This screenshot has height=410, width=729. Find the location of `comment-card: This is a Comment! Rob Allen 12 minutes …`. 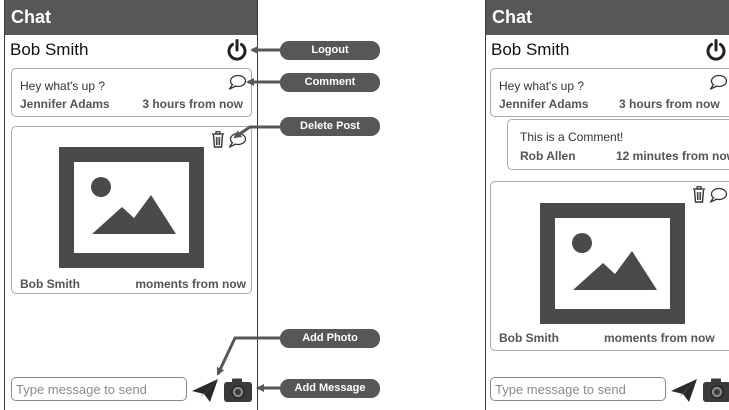

comment-card: This is a Comment! Rob Allen 12 minutes … is located at coordinates (618, 144).